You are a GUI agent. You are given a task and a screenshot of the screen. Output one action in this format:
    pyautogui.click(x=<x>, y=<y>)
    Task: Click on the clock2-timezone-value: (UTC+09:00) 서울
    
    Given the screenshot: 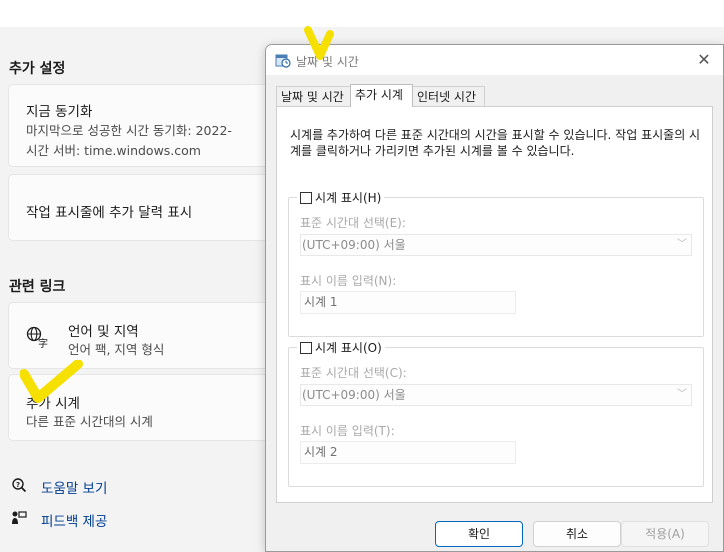 What is the action you would take?
    pyautogui.click(x=354, y=395)
    